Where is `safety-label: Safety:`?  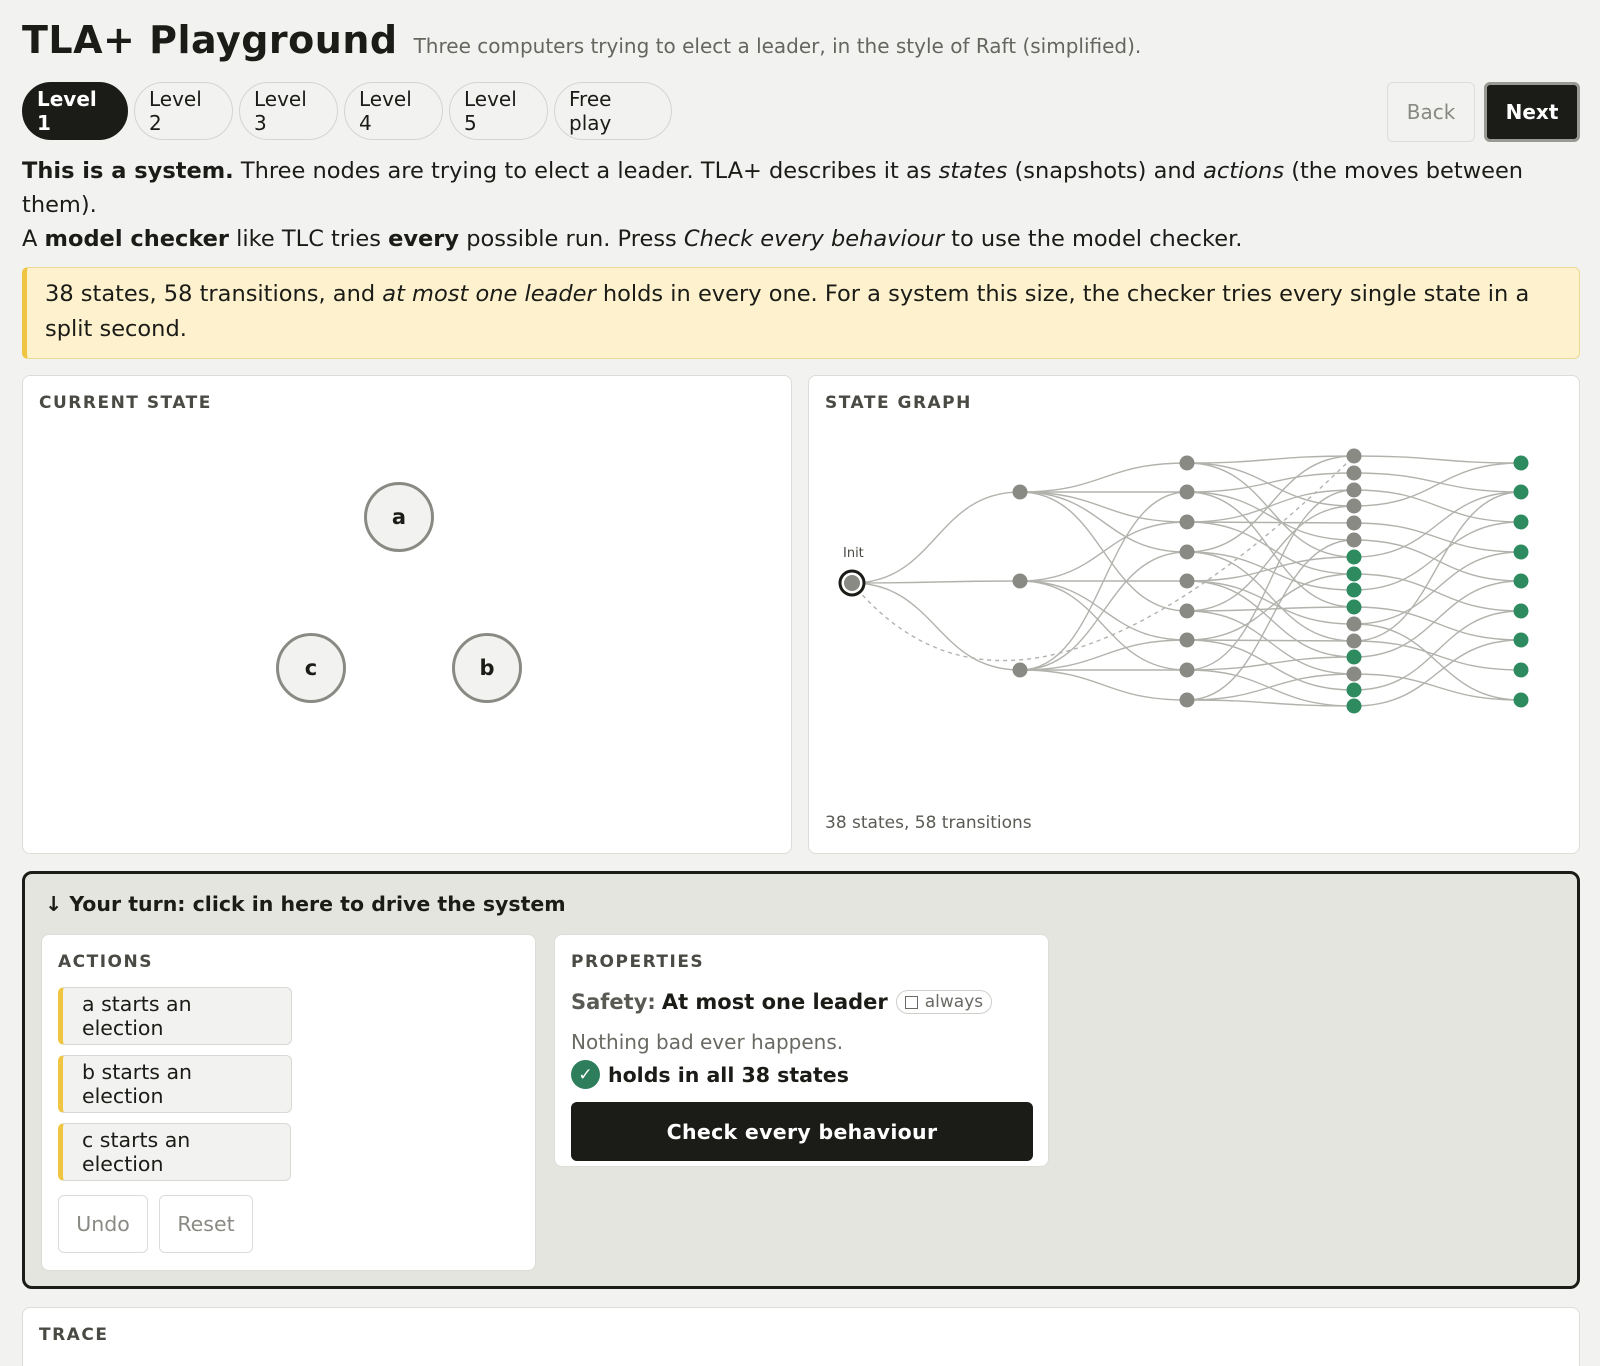
safety-label: Safety: is located at coordinates (613, 1002).